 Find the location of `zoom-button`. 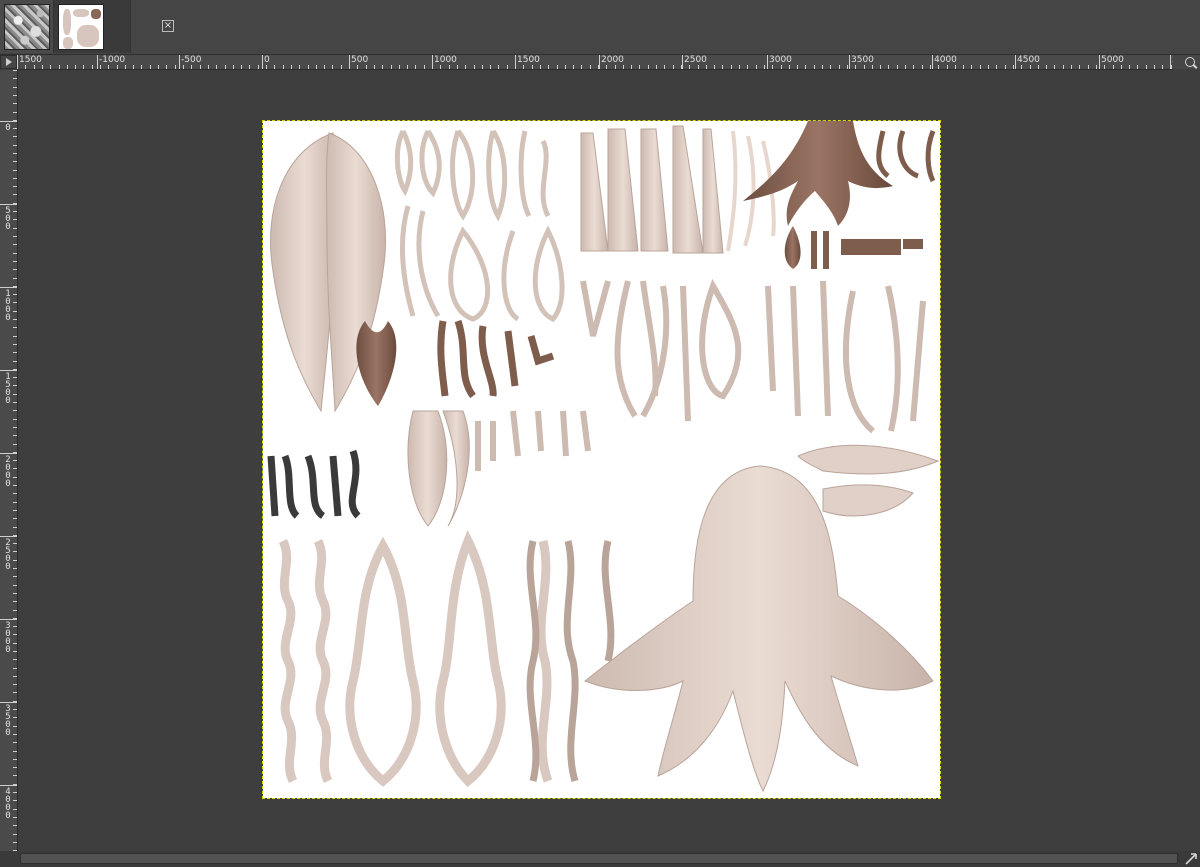

zoom-button is located at coordinates (1186, 62).